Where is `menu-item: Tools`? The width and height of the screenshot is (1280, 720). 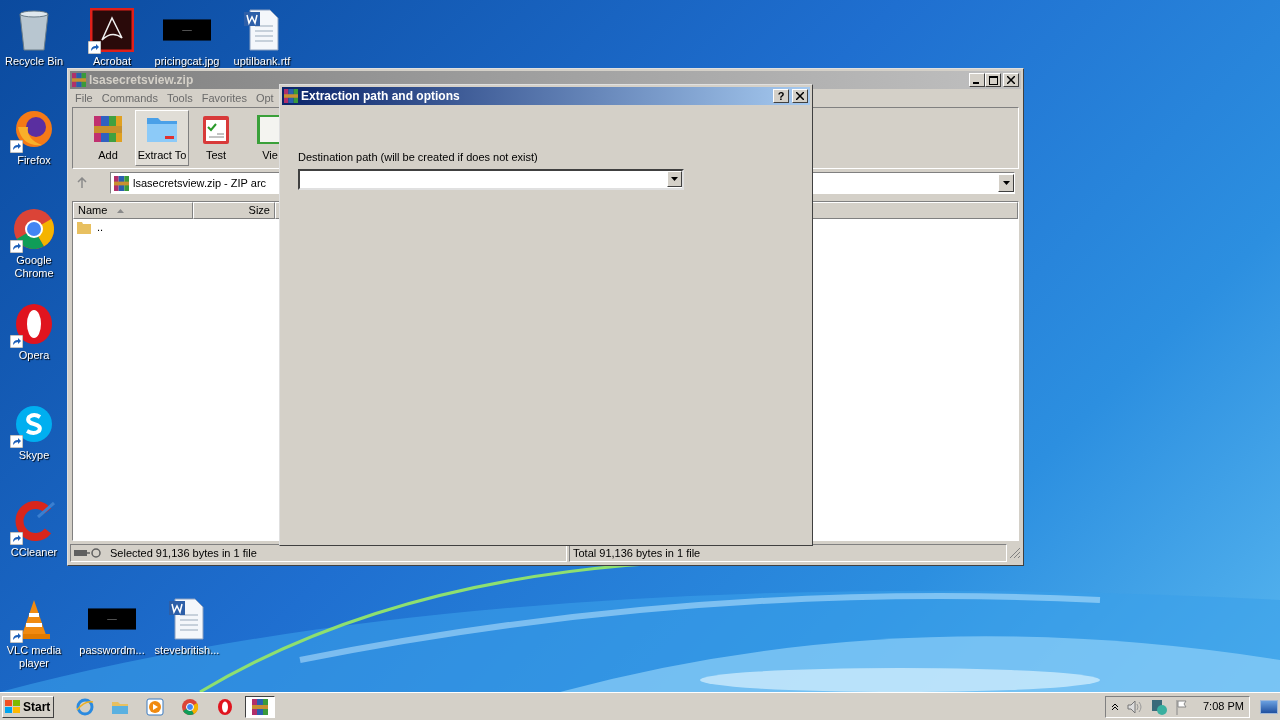
menu-item: Tools is located at coordinates (180, 98).